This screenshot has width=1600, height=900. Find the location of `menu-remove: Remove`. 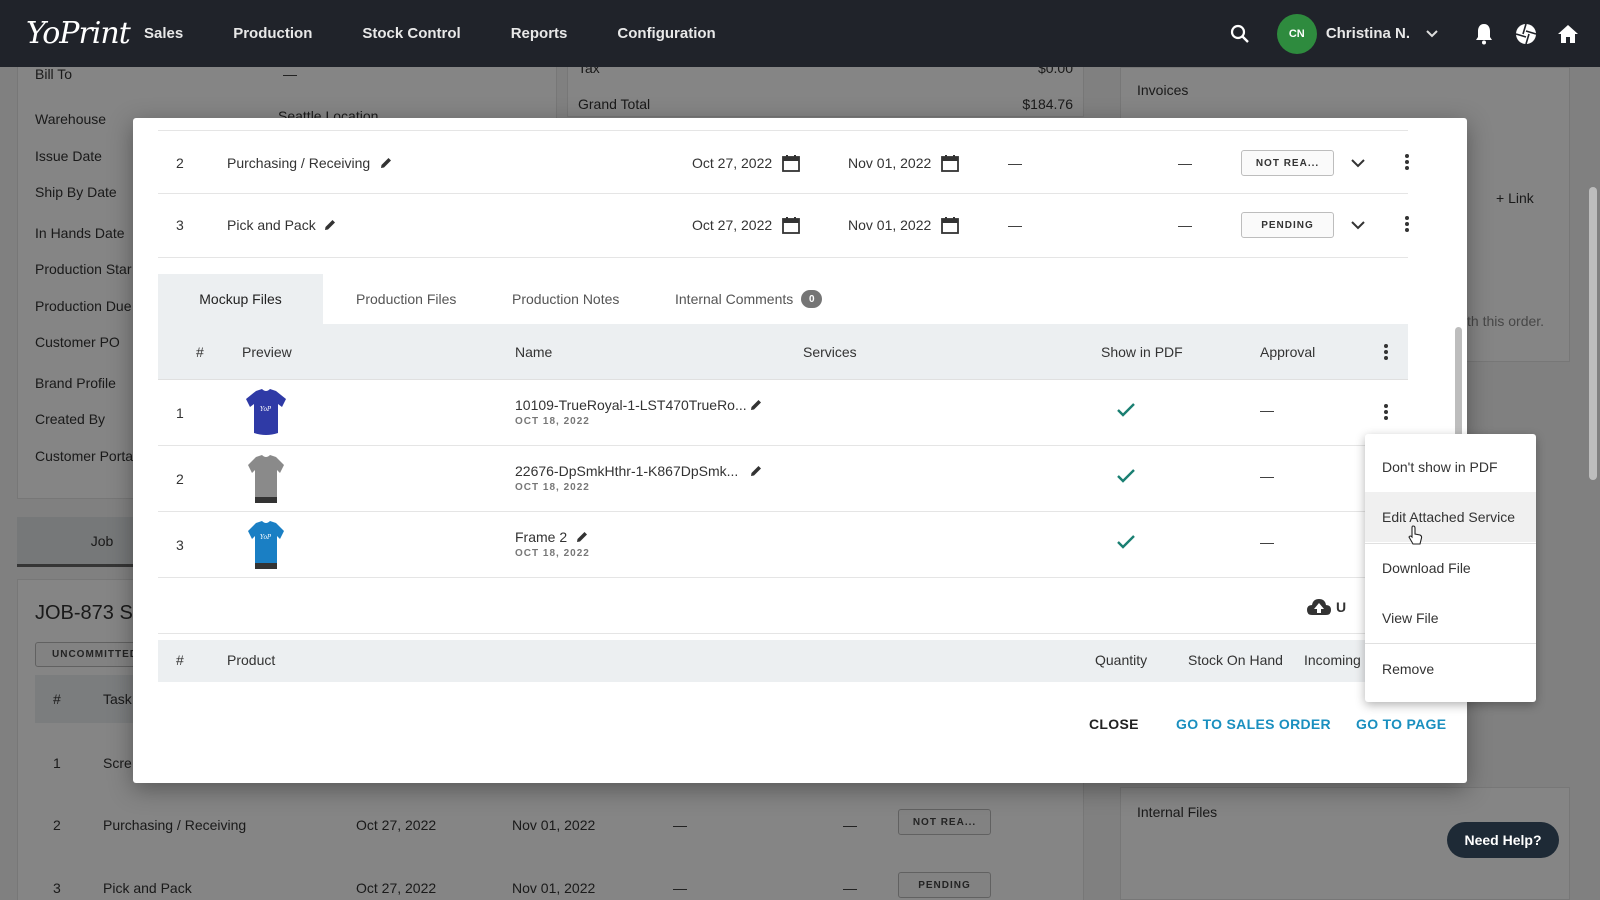

menu-remove: Remove is located at coordinates (1450, 669).